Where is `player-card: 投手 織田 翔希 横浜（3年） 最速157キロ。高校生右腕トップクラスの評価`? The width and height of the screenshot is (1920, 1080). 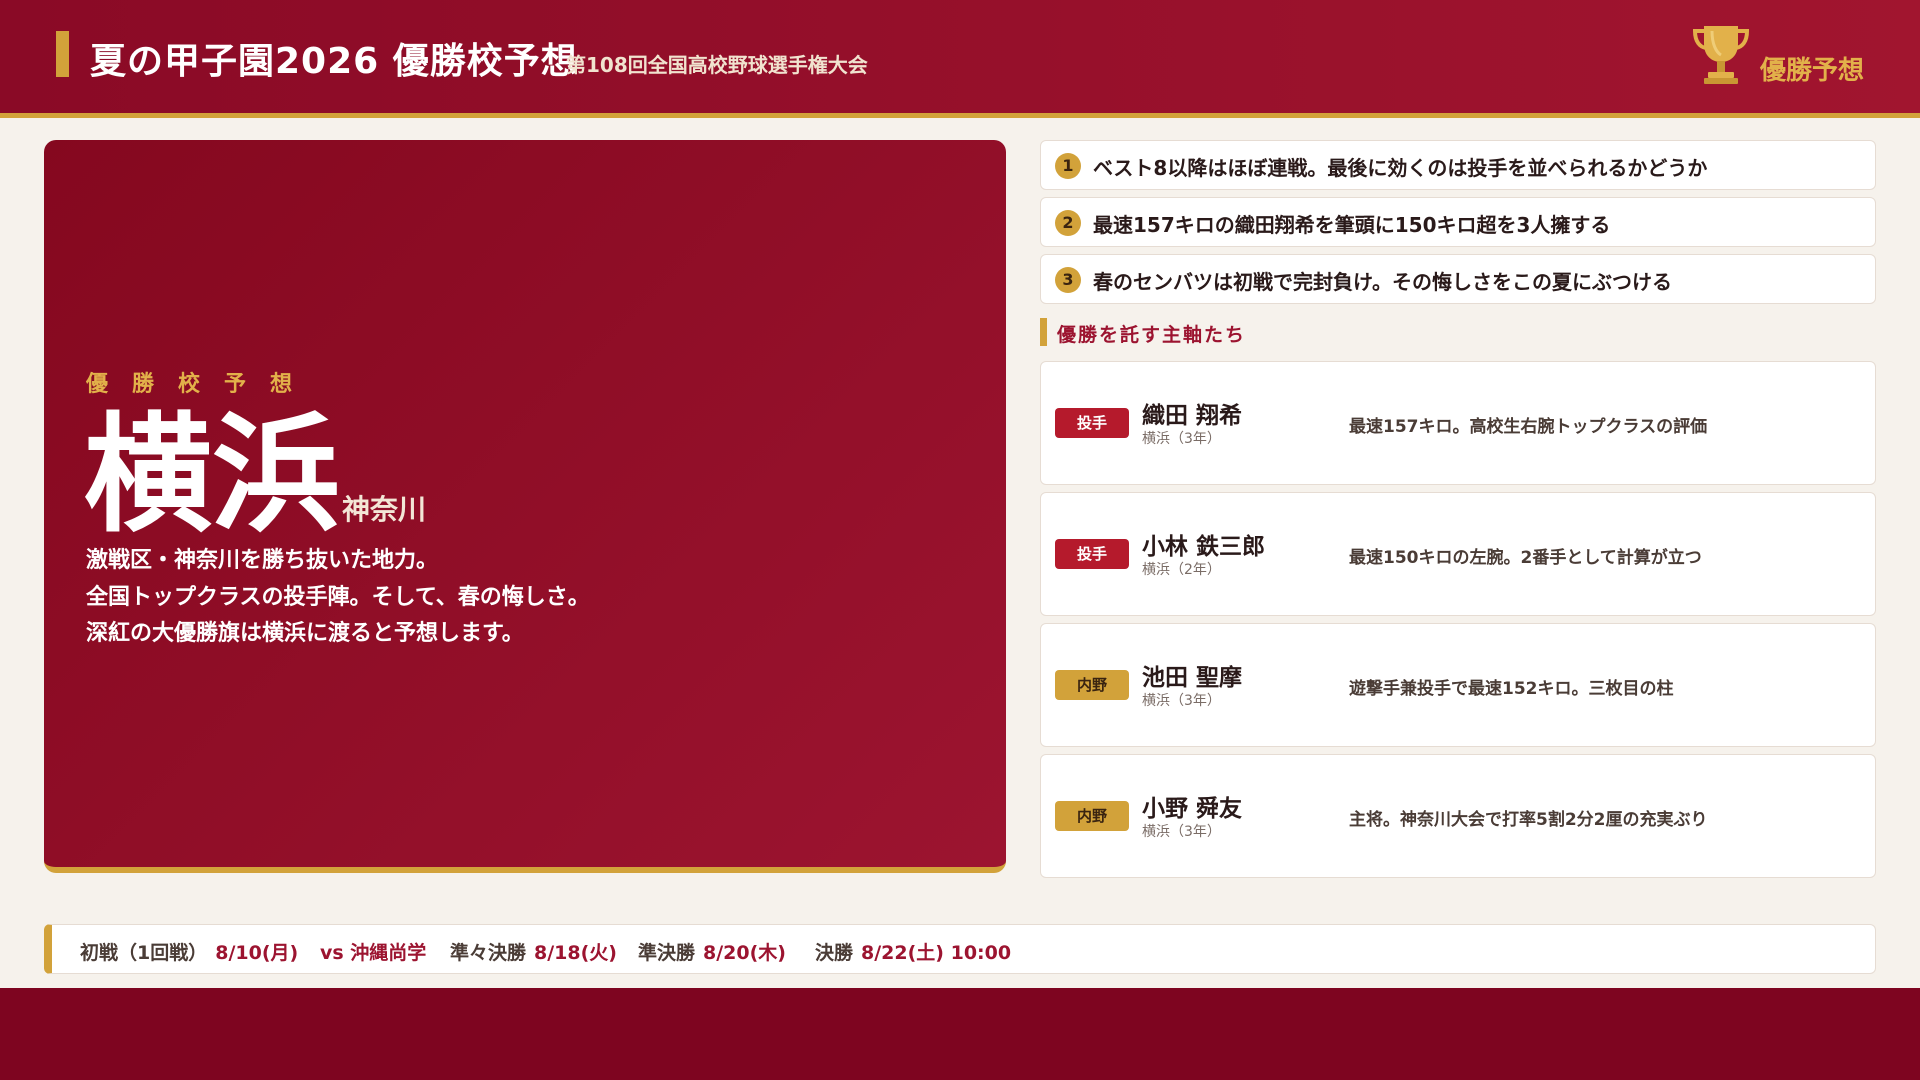 player-card: 投手 織田 翔希 横浜（3年） 最速157キロ。高校生右腕トップクラスの評価 is located at coordinates (1458, 423).